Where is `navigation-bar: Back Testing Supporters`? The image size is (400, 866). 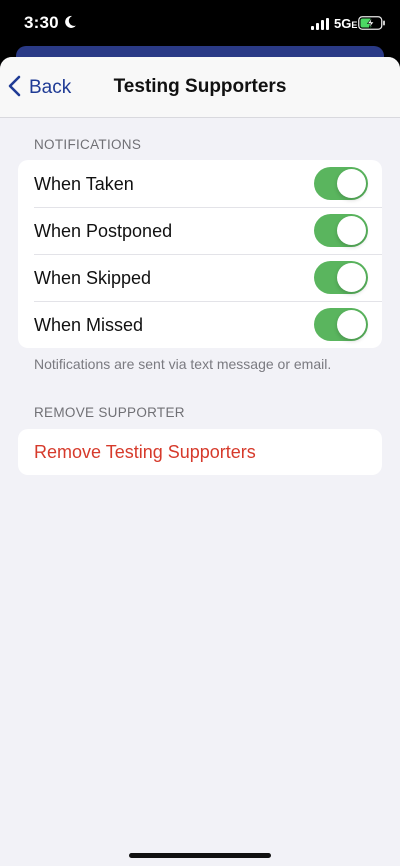 navigation-bar: Back Testing Supporters is located at coordinates (200, 87).